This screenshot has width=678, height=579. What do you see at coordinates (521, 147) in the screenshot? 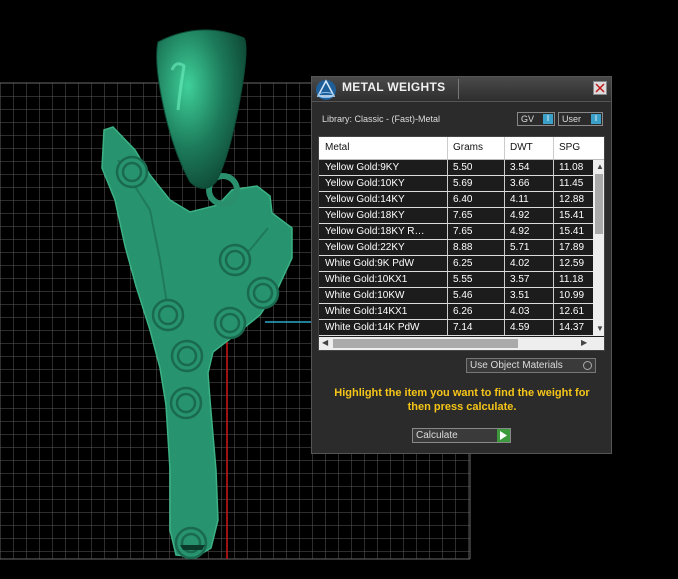
I see `column-header-dwt: DWT` at bounding box center [521, 147].